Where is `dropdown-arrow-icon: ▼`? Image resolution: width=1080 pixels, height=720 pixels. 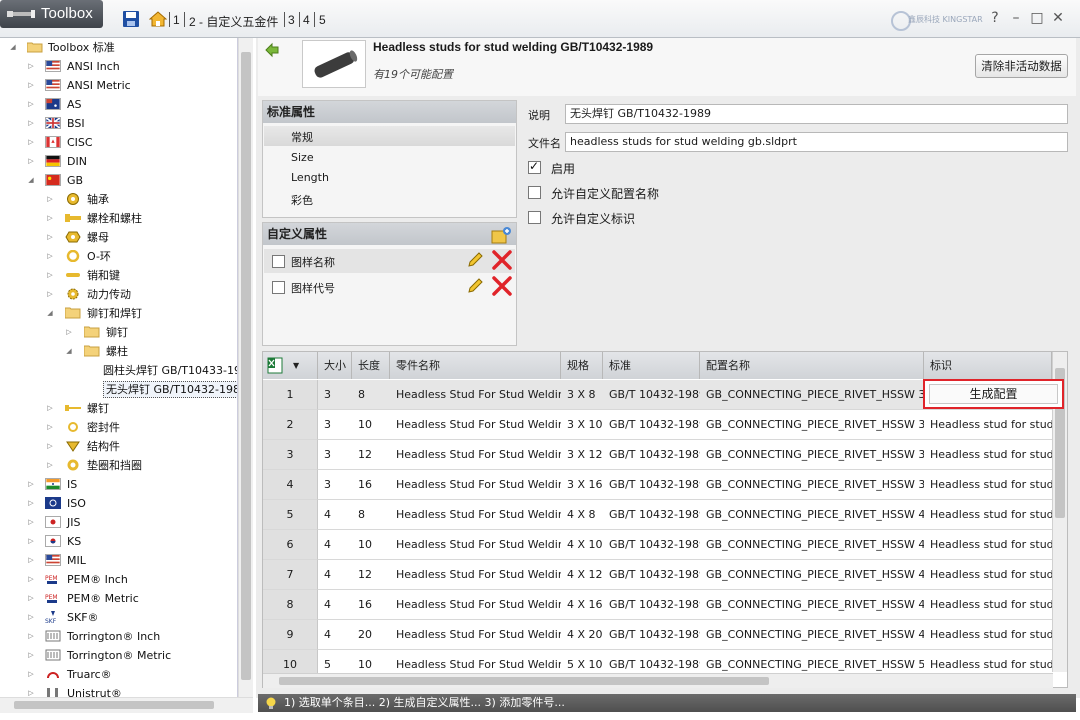 dropdown-arrow-icon: ▼ is located at coordinates (296, 365).